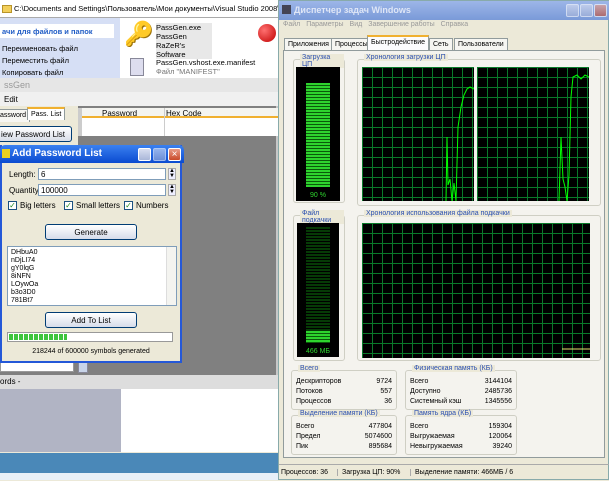  What do you see at coordinates (386, 391) in the screenshot?
I see `stat-value: 557` at bounding box center [386, 391].